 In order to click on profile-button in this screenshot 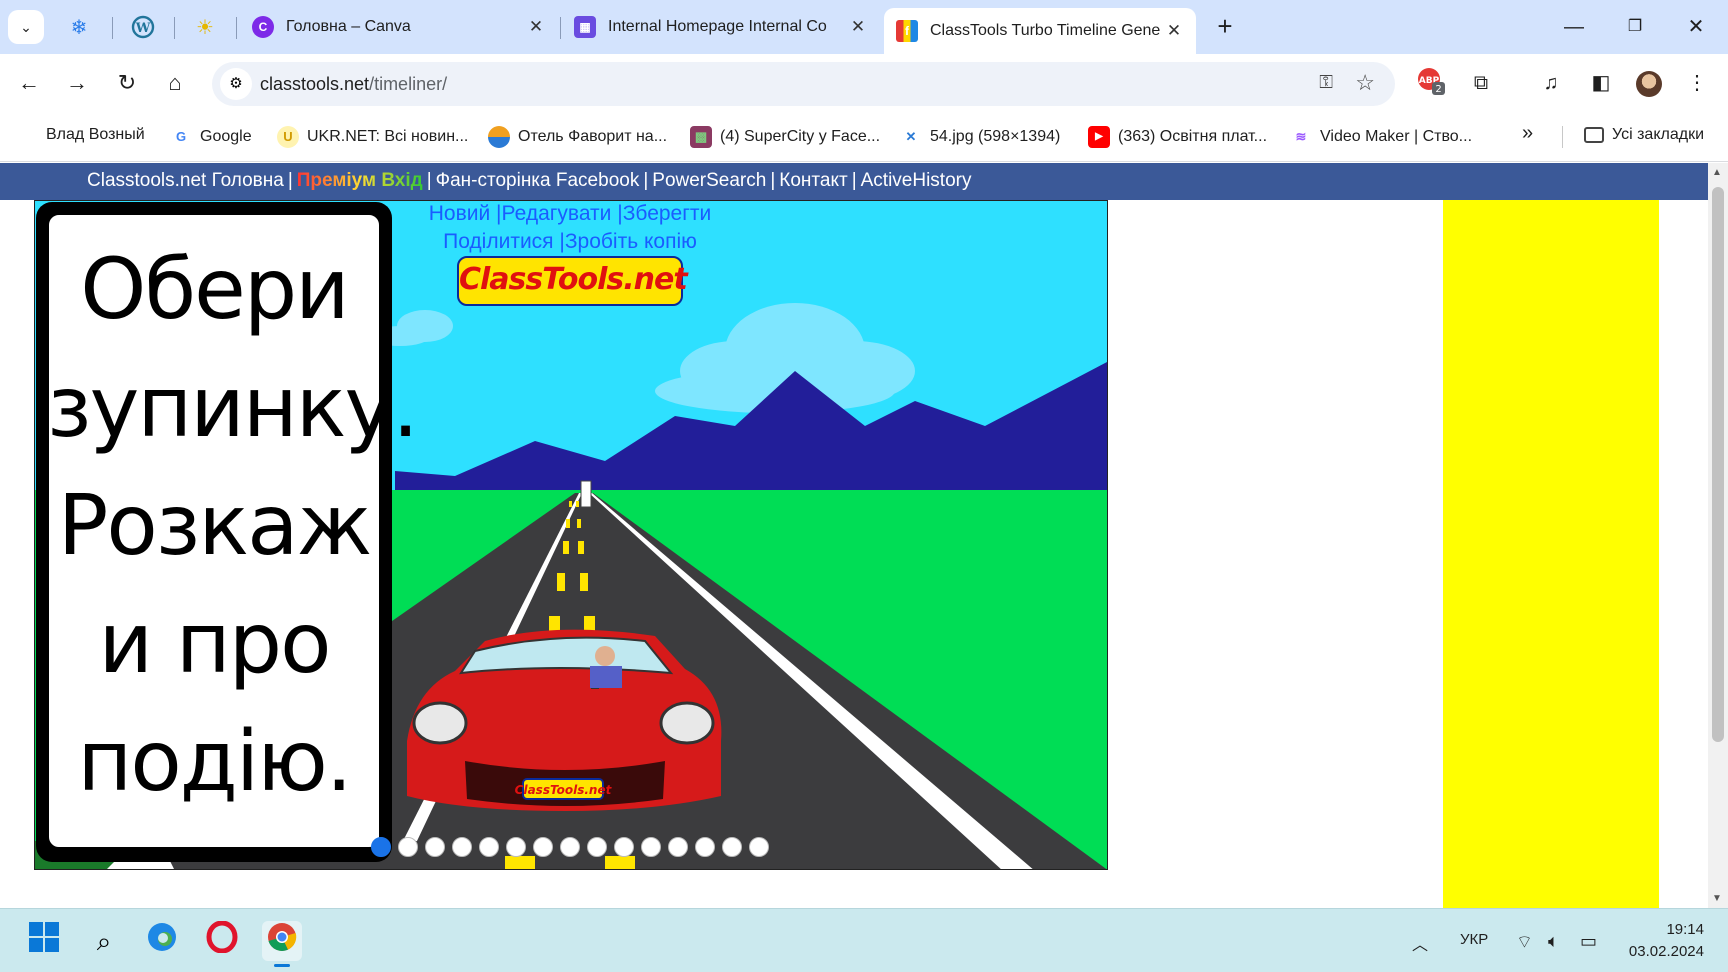, I will do `click(1649, 83)`.